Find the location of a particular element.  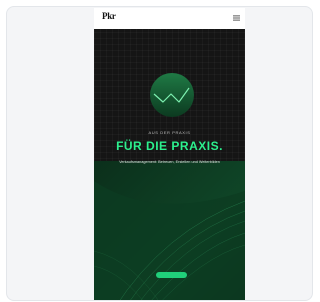

site-header: Pkr is located at coordinates (169, 18).